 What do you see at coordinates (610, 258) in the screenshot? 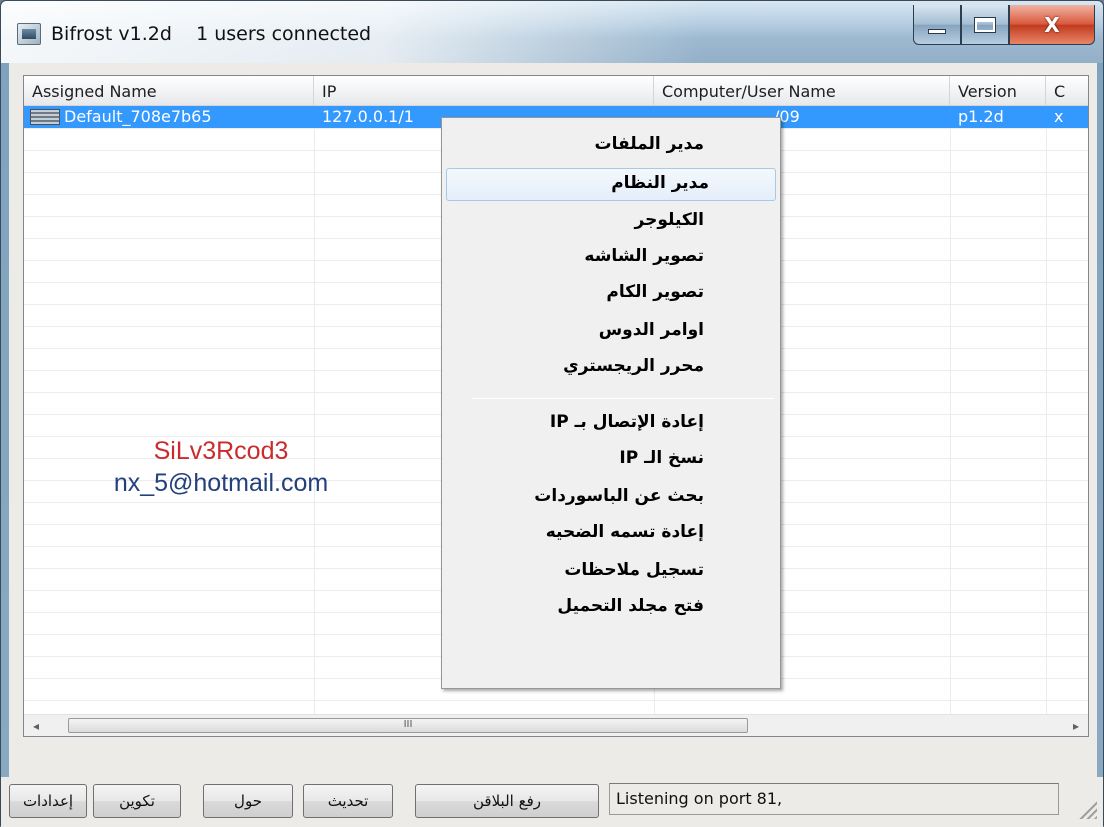
I see `menu-item-screen-capture: تصوير الشاشه` at bounding box center [610, 258].